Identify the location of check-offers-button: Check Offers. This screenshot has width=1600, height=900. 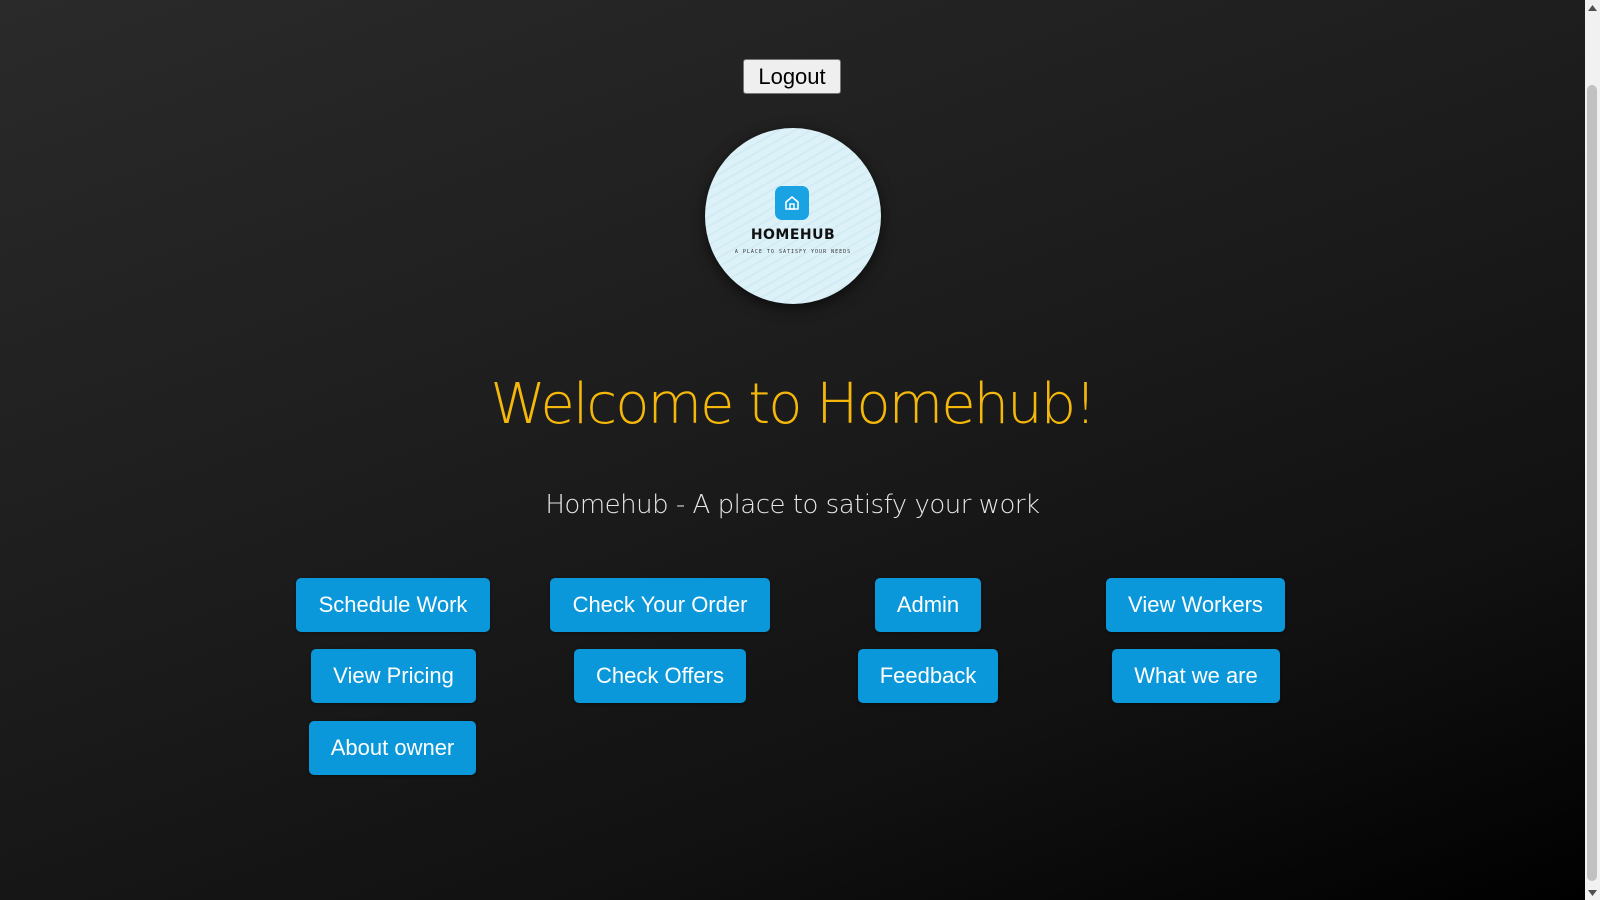
(660, 676).